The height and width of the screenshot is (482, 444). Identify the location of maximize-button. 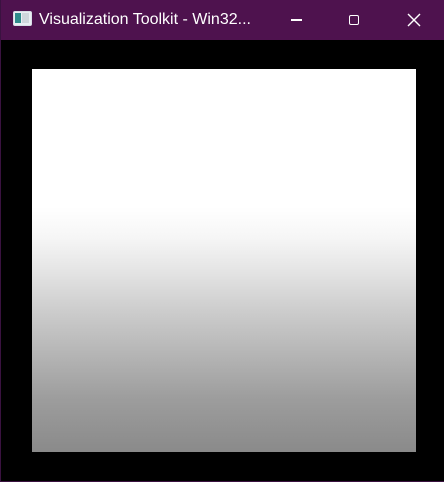
(354, 20).